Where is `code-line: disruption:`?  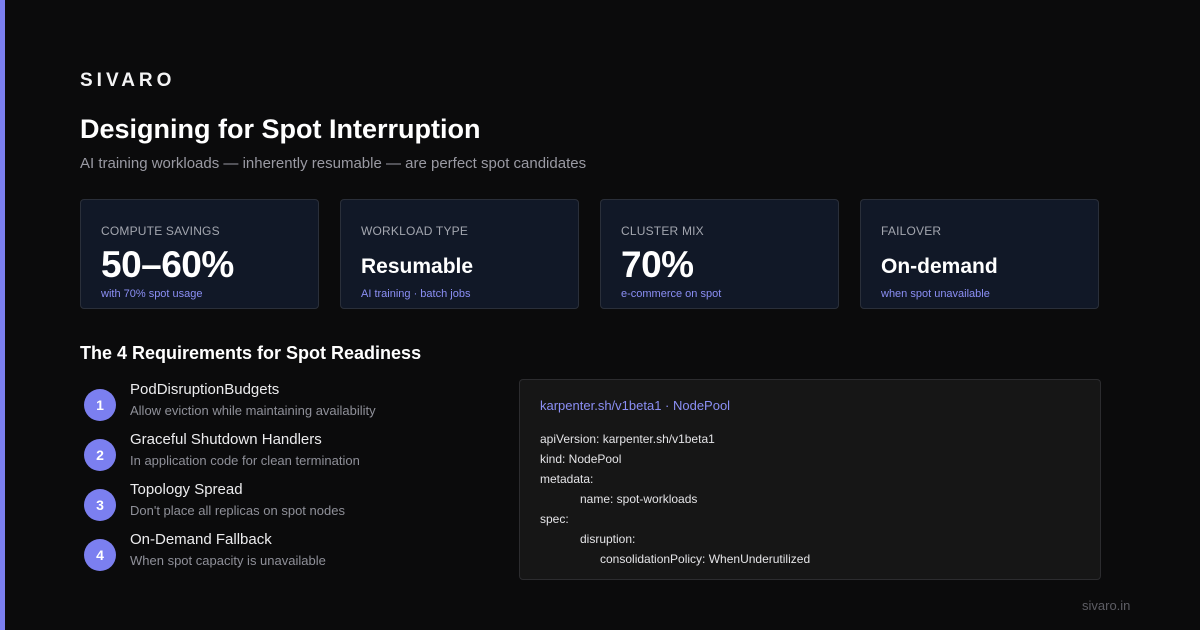
code-line: disruption: is located at coordinates (608, 539).